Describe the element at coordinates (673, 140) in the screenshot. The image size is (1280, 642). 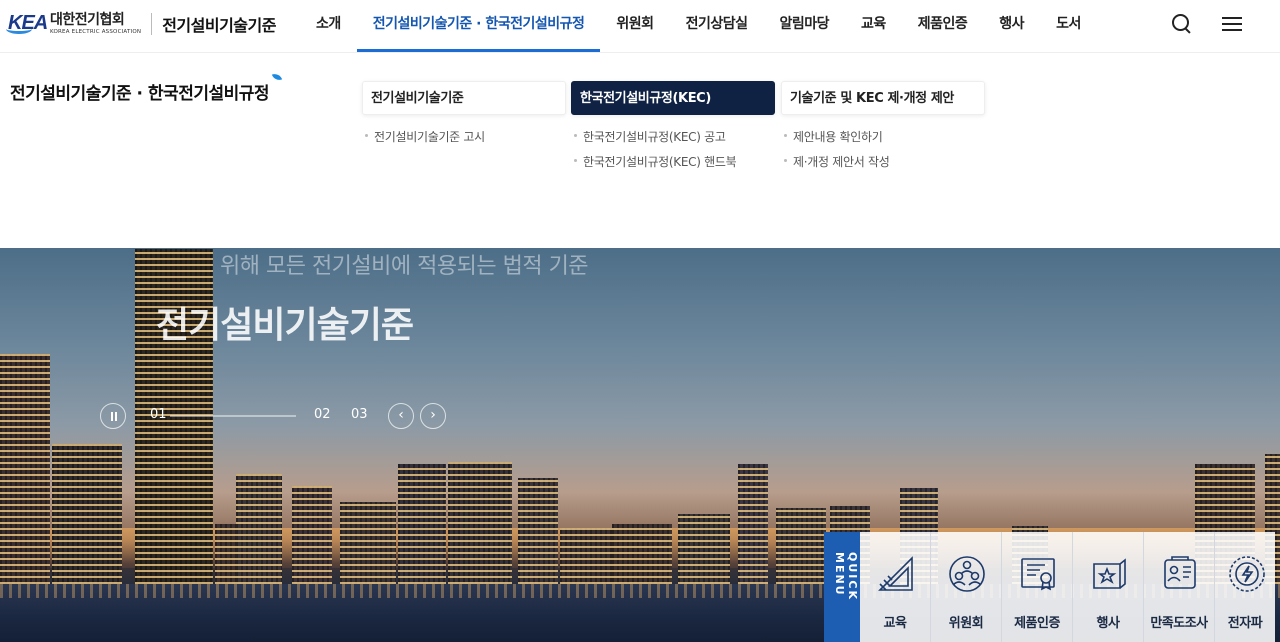
I see `submenu-item-kec-notice: 한국전기설비규정(KEC) 공고` at that location.